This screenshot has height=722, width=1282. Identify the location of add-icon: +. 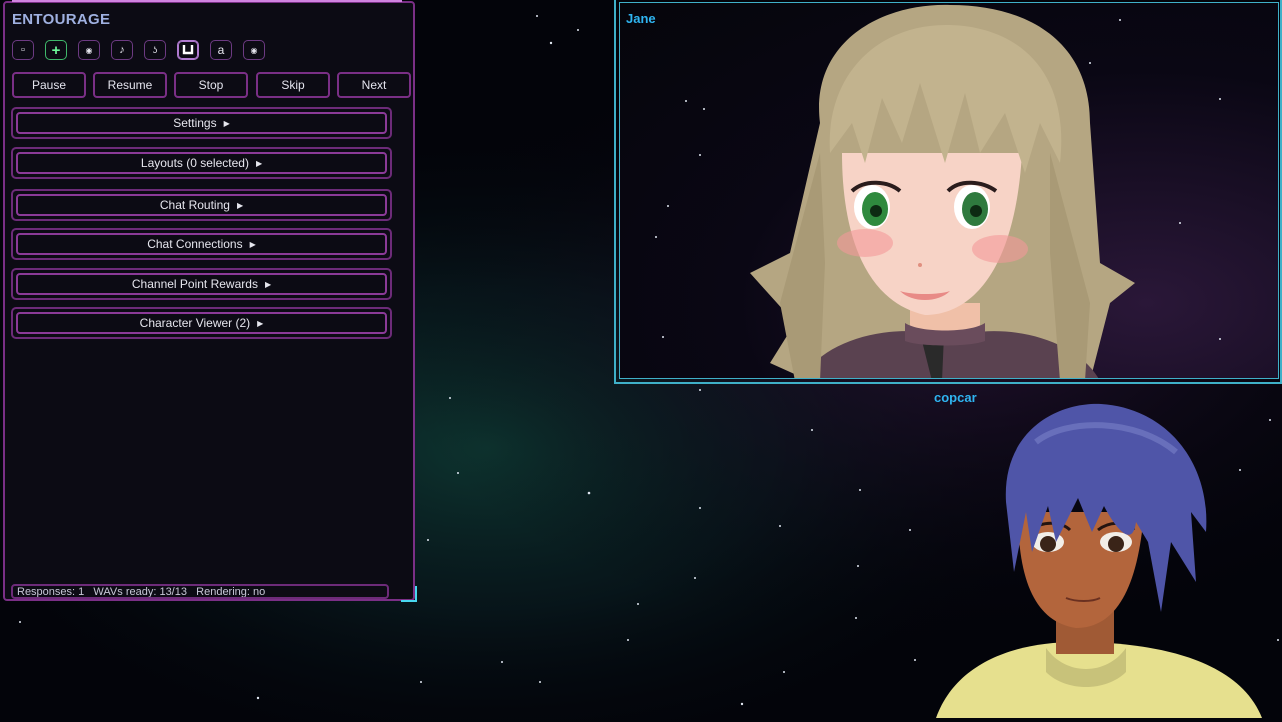
(56, 50).